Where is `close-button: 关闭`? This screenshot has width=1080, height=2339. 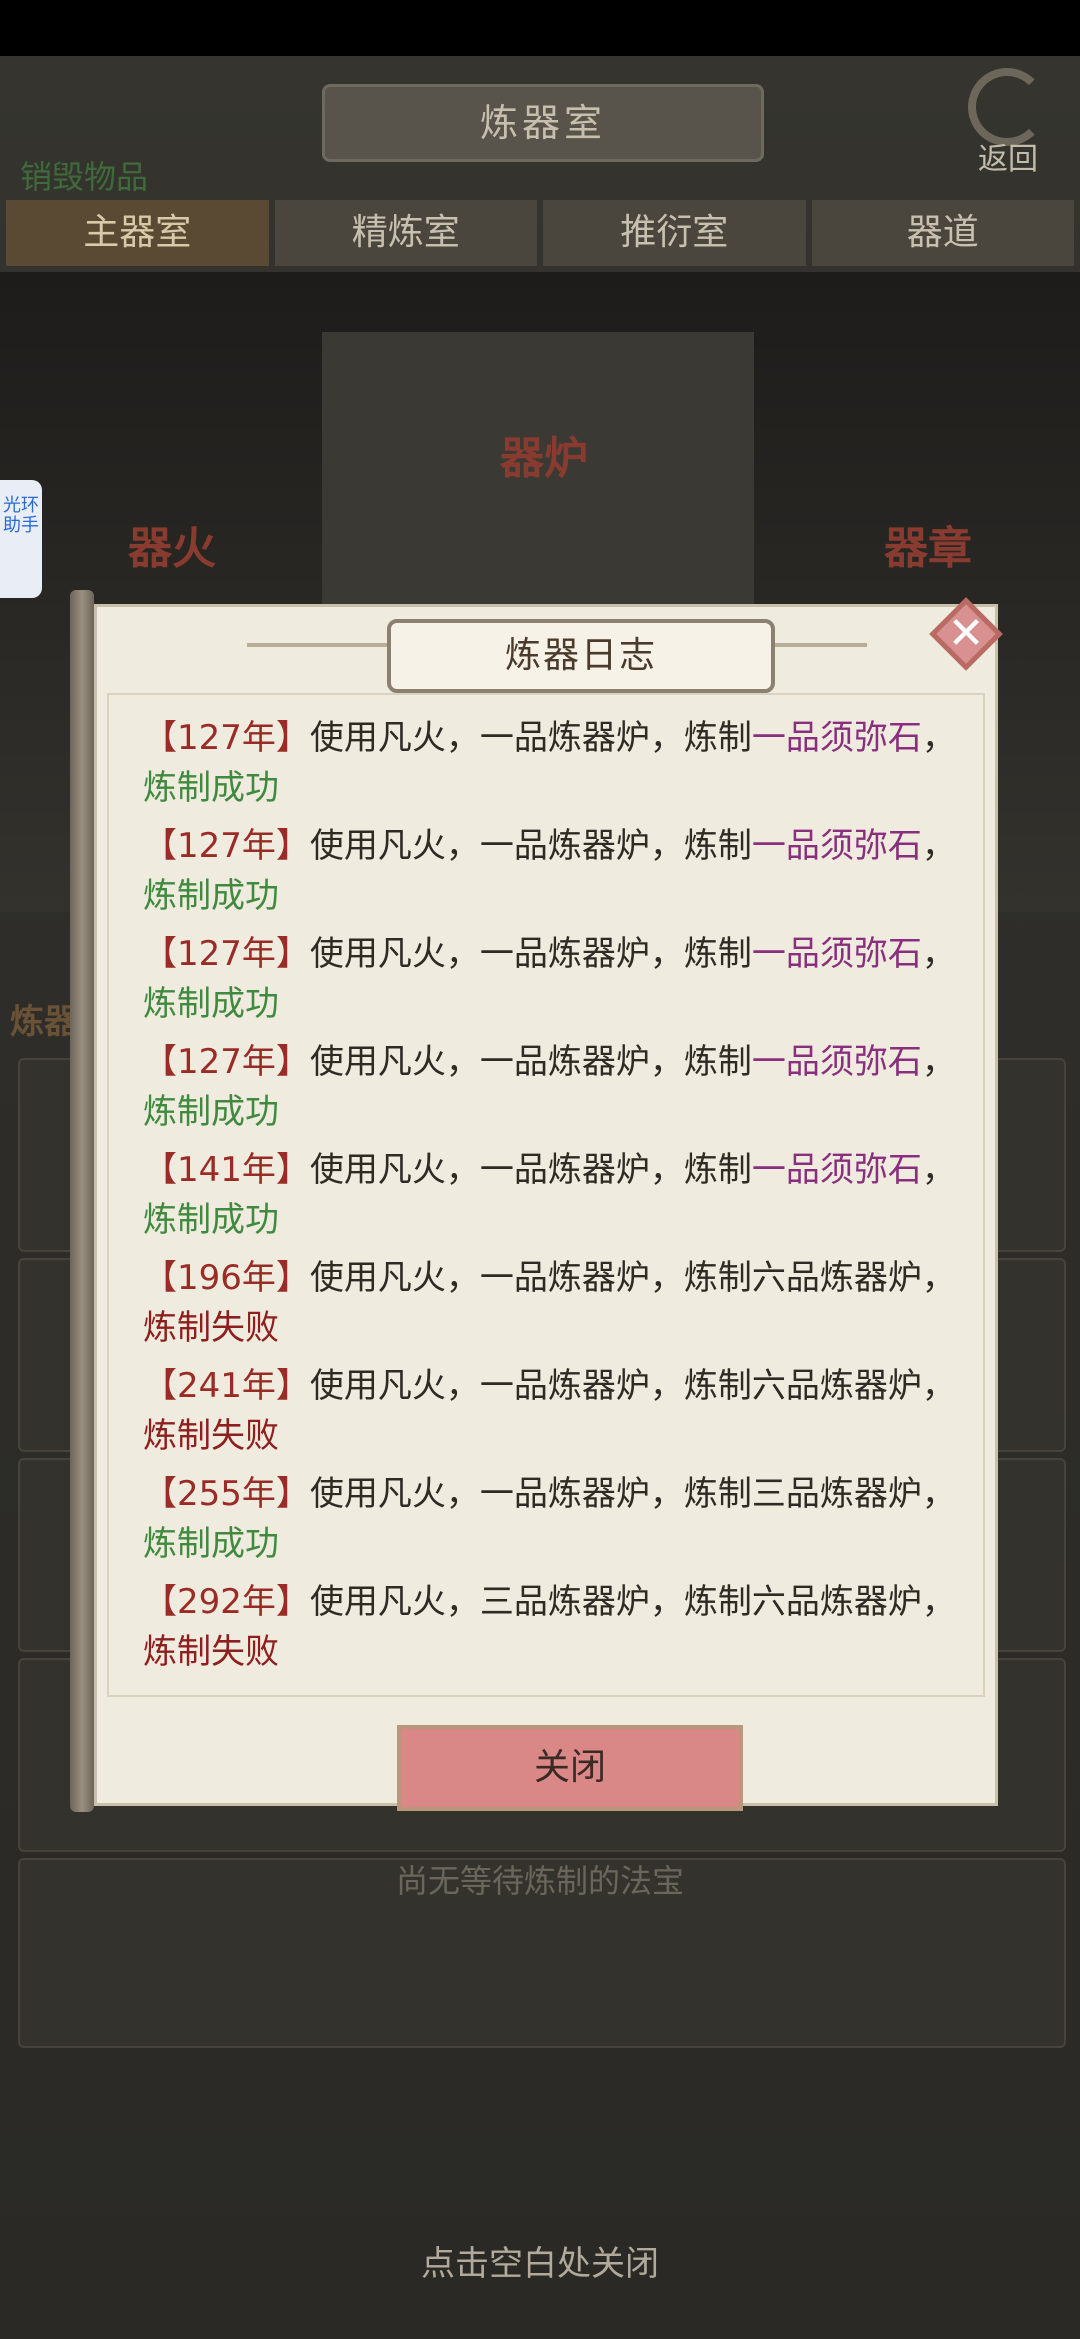
close-button: 关闭 is located at coordinates (570, 1768).